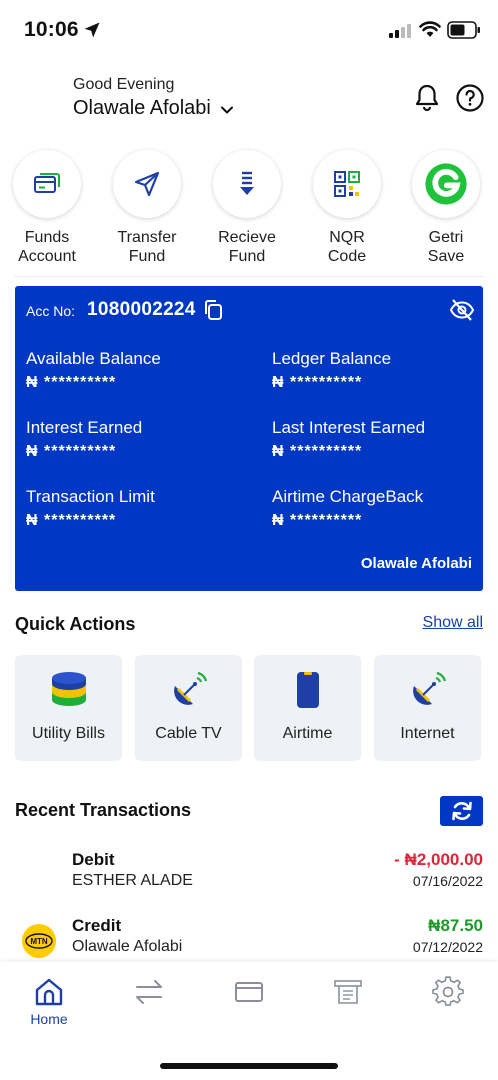  What do you see at coordinates (307, 733) in the screenshot?
I see `quick-action-label: Airtime` at bounding box center [307, 733].